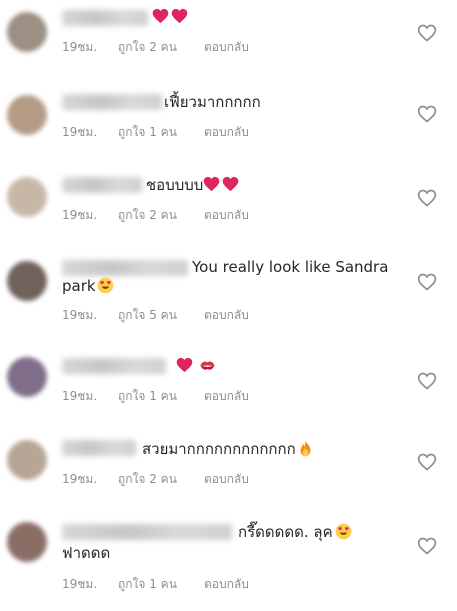 The image size is (457, 611). I want to click on comment-text: ชอบบบบ, so click(192, 185).